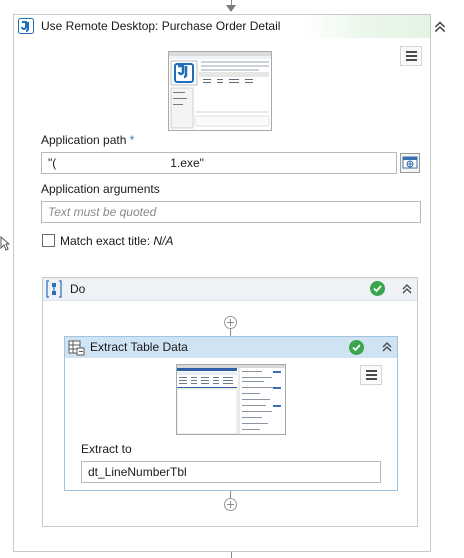 This screenshot has width=464, height=558. What do you see at coordinates (219, 163) in the screenshot?
I see `application-path-field: "(1.exe"` at bounding box center [219, 163].